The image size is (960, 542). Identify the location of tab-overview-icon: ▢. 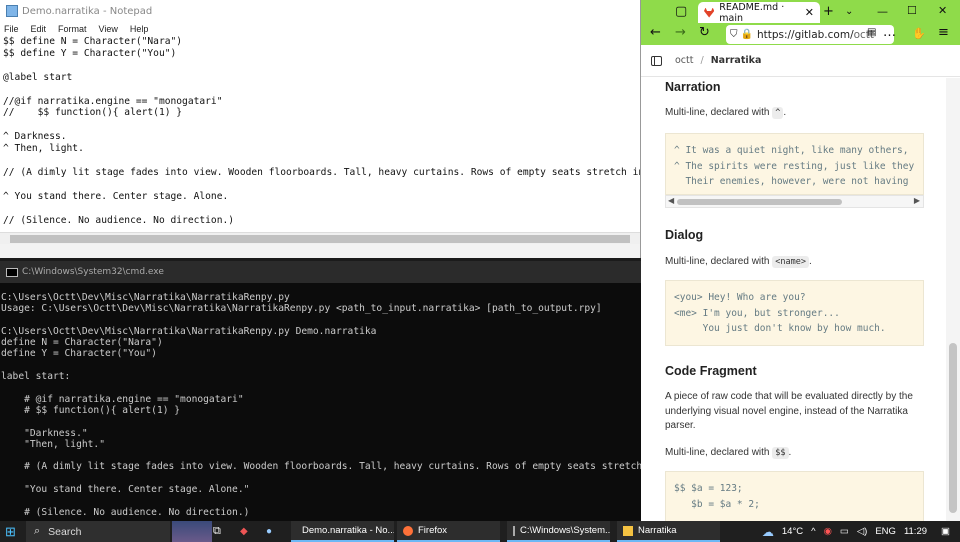
(681, 11).